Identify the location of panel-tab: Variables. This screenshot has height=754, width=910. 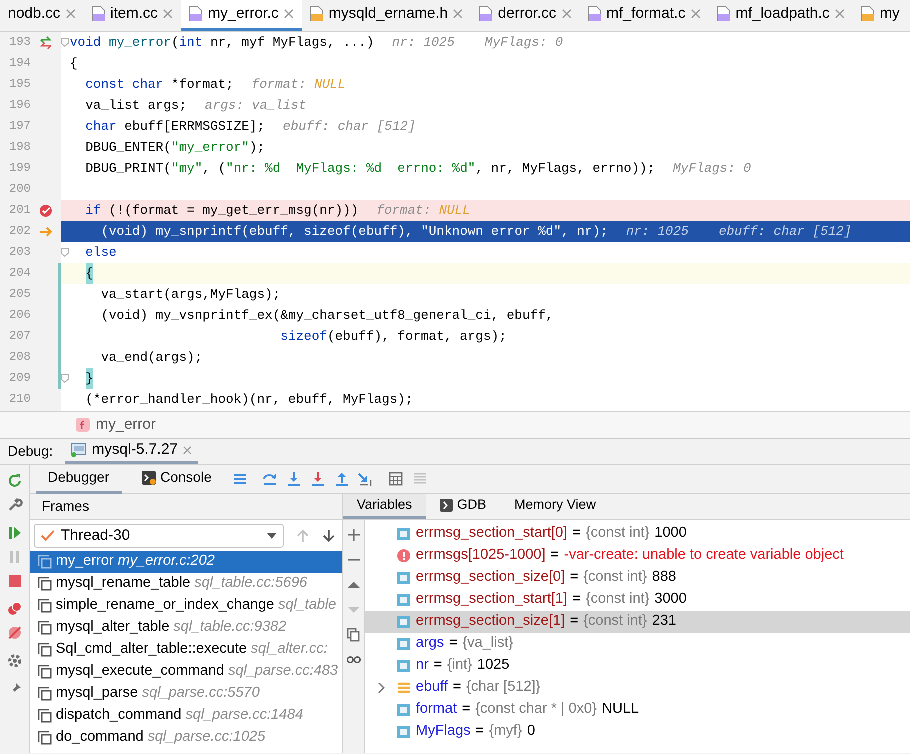
(384, 506).